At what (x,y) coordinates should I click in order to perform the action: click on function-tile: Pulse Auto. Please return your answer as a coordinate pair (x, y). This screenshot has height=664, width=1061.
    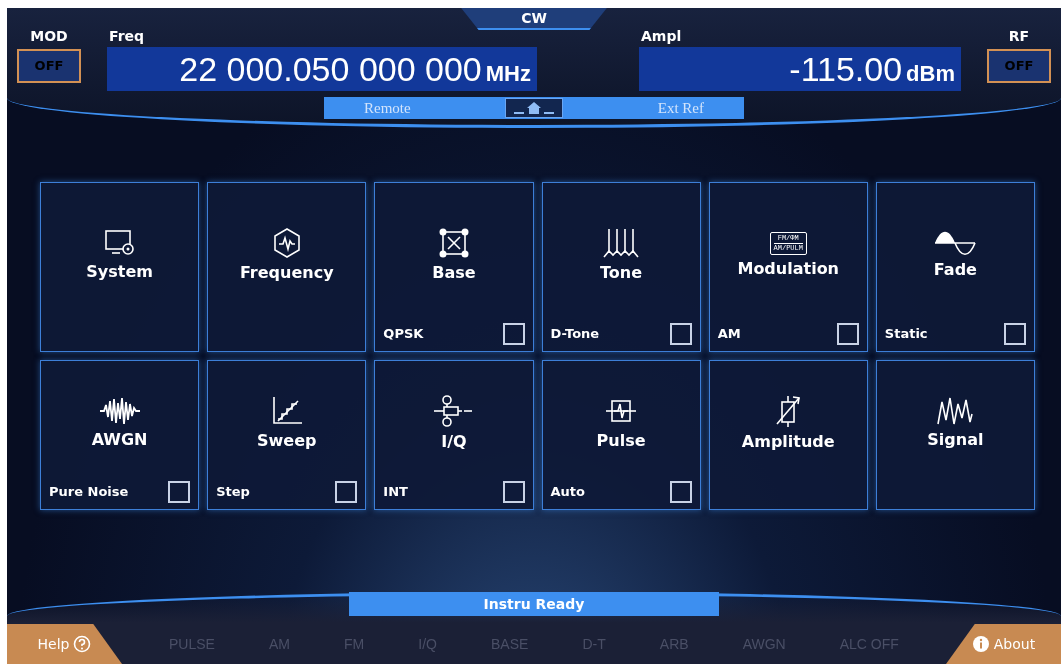
    Looking at the image, I should click on (621, 435).